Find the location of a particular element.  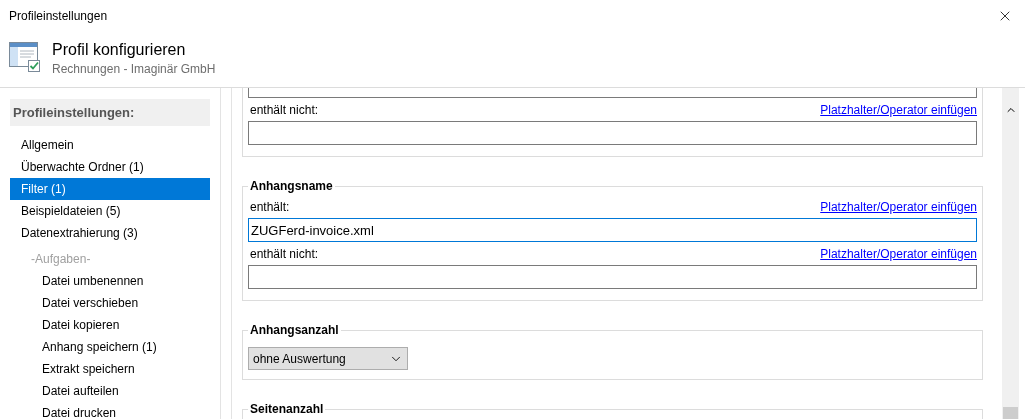

sidebar-item: Datei umbenennen is located at coordinates (110, 281).